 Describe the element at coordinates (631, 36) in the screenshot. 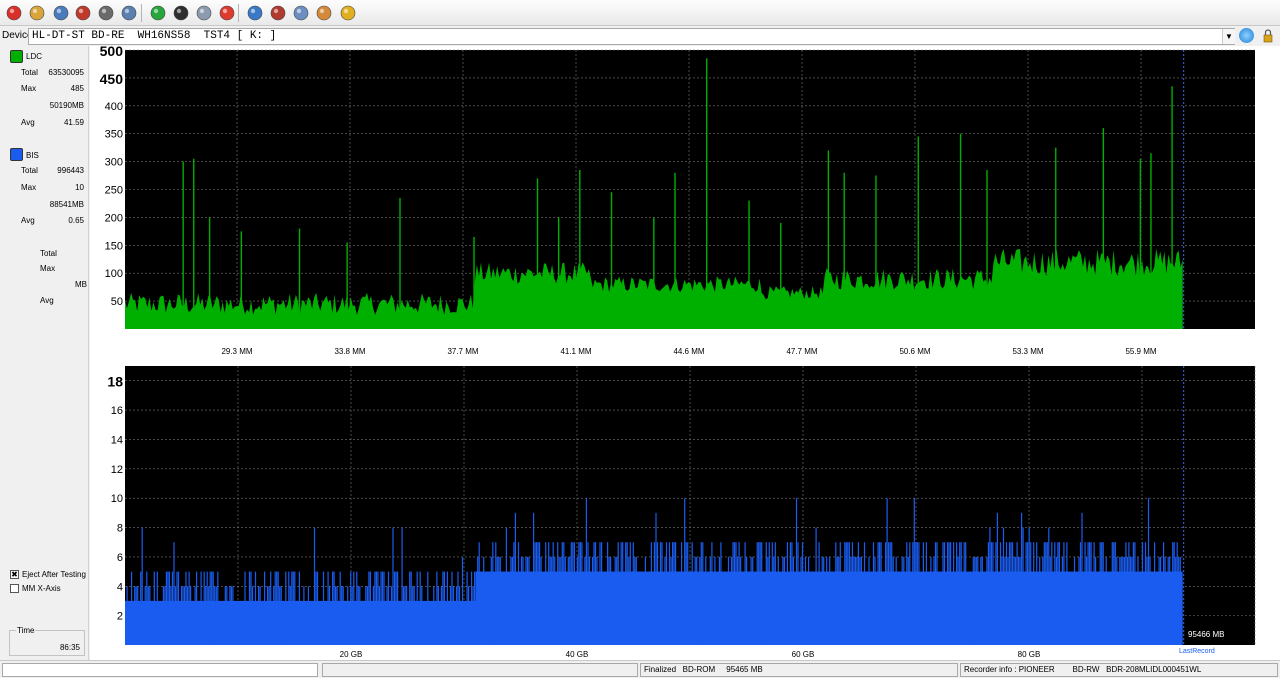

I see `device-select: HL-DT-ST BD-RE WH16NS58 TST4 [ K: ]` at that location.